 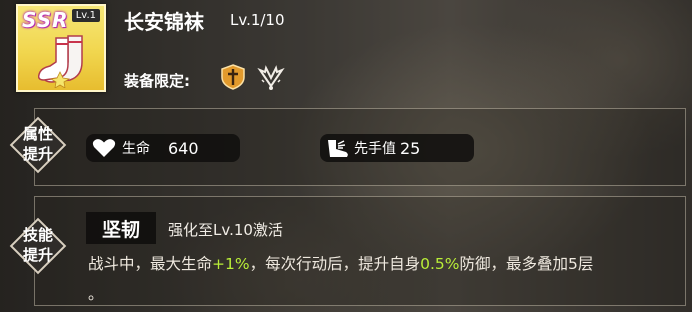 I want to click on stat-hp-value: 640, so click(x=183, y=148).